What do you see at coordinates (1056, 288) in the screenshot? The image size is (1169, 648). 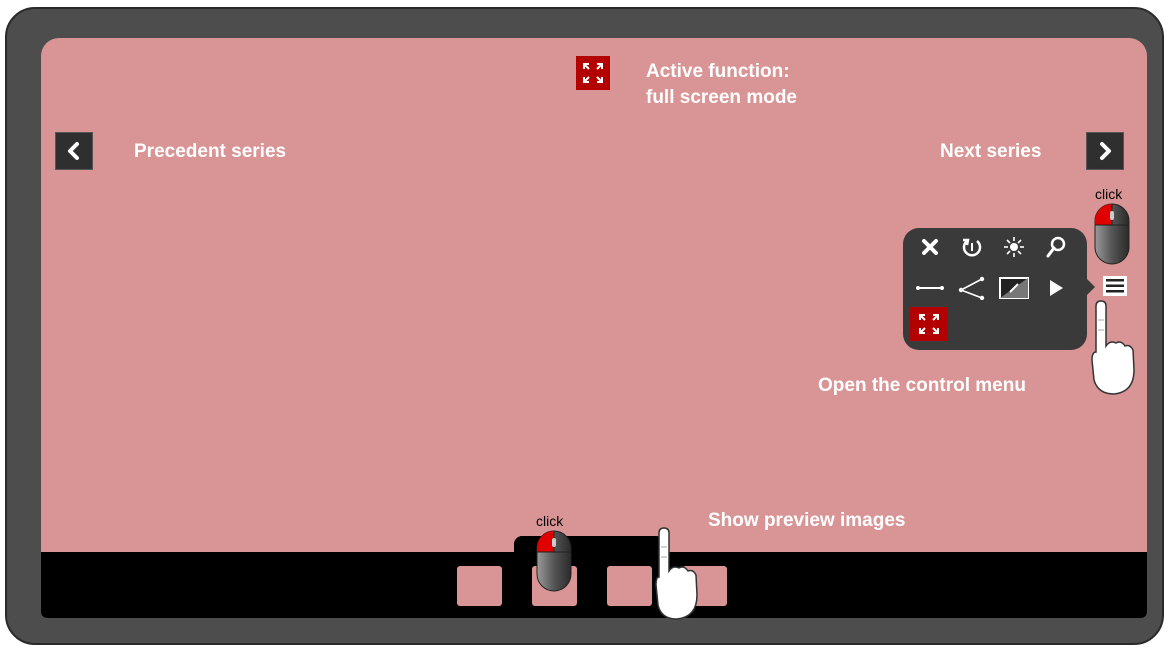 I see `play-icon` at bounding box center [1056, 288].